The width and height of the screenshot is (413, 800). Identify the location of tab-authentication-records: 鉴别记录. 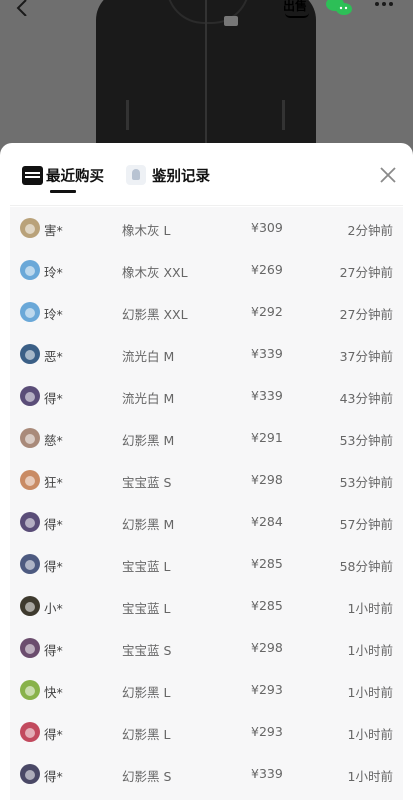
(168, 175).